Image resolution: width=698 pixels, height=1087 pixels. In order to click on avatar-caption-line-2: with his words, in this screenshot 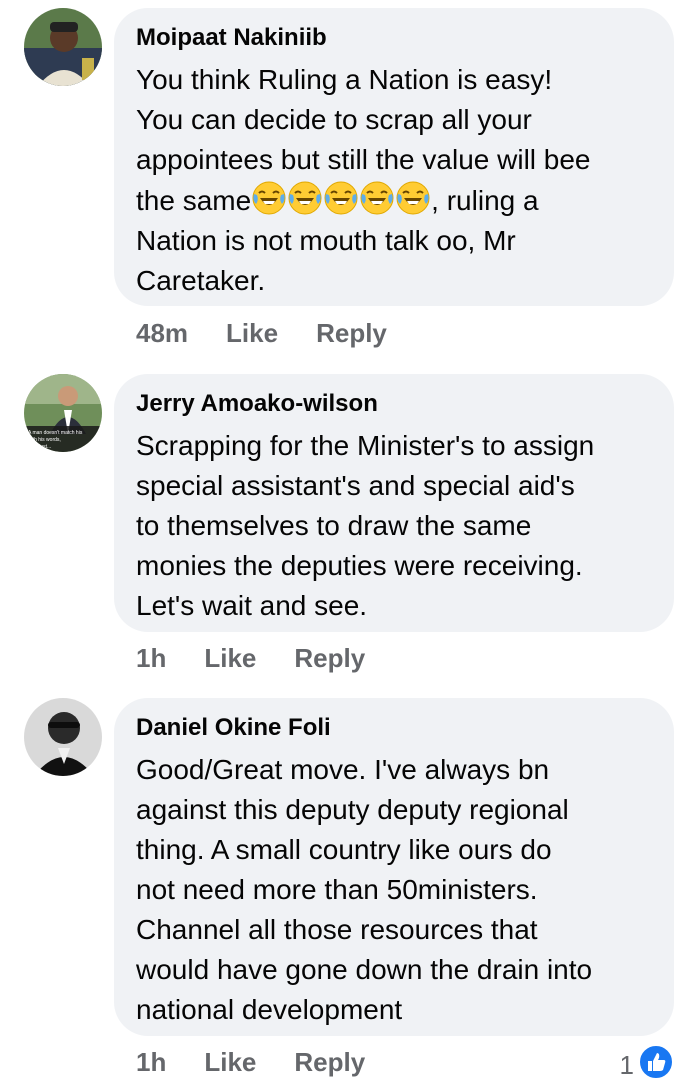, I will do `click(44, 440)`.